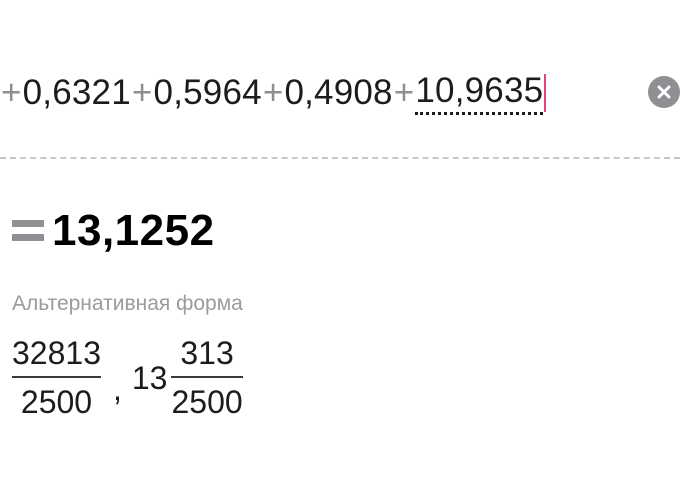  Describe the element at coordinates (127, 303) in the screenshot. I see `alternative-form-label: Альтернативная форма` at that location.